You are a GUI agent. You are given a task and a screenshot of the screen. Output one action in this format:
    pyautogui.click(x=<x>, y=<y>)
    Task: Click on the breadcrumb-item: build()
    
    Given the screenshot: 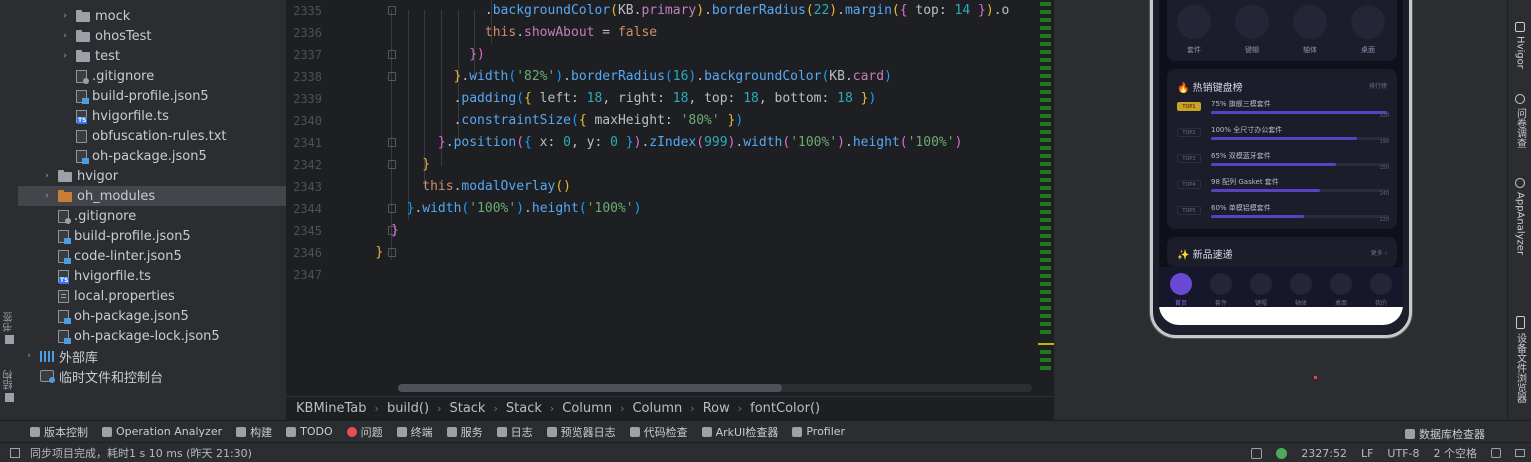 What is the action you would take?
    pyautogui.click(x=408, y=408)
    